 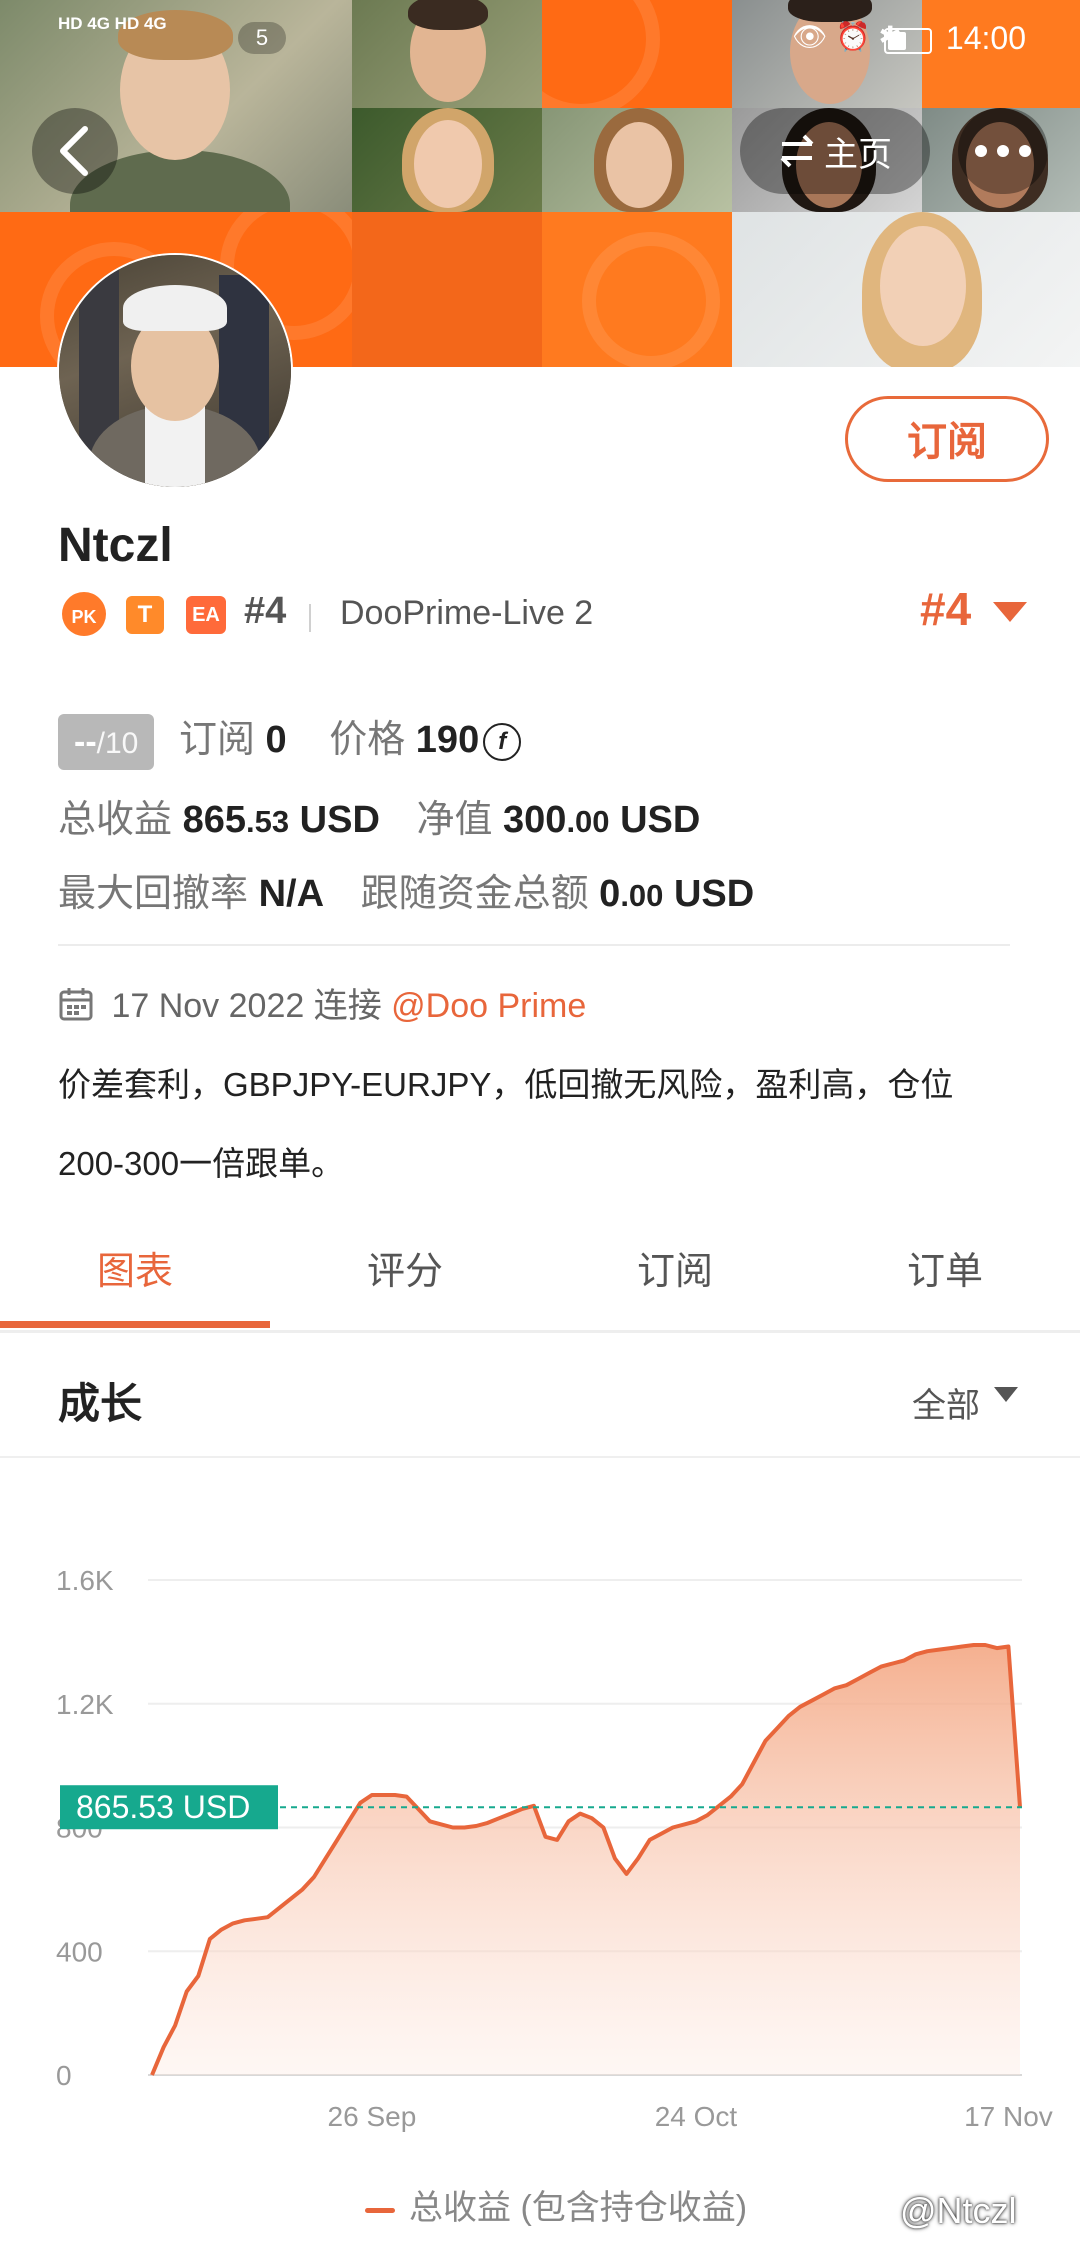 I want to click on rank-dropdown: #4, so click(x=945, y=609).